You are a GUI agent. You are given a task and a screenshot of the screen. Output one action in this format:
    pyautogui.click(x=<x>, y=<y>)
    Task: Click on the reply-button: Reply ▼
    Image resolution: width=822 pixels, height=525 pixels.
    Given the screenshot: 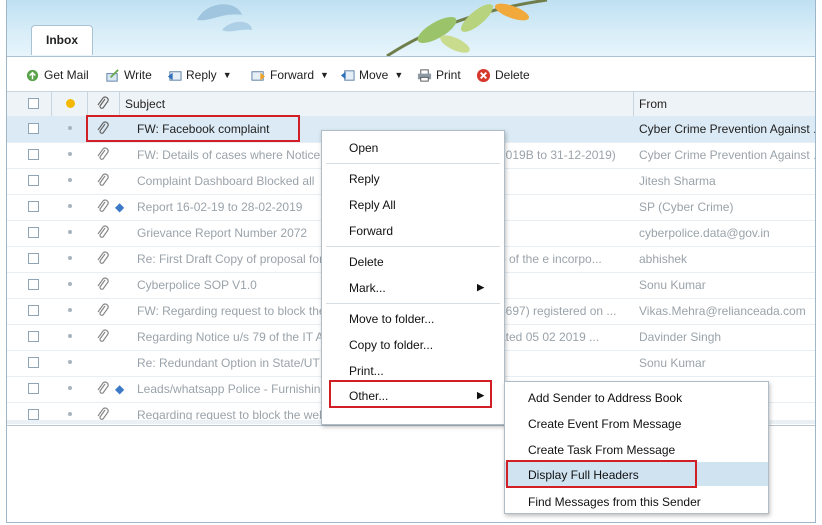 What is the action you would take?
    pyautogui.click(x=199, y=75)
    